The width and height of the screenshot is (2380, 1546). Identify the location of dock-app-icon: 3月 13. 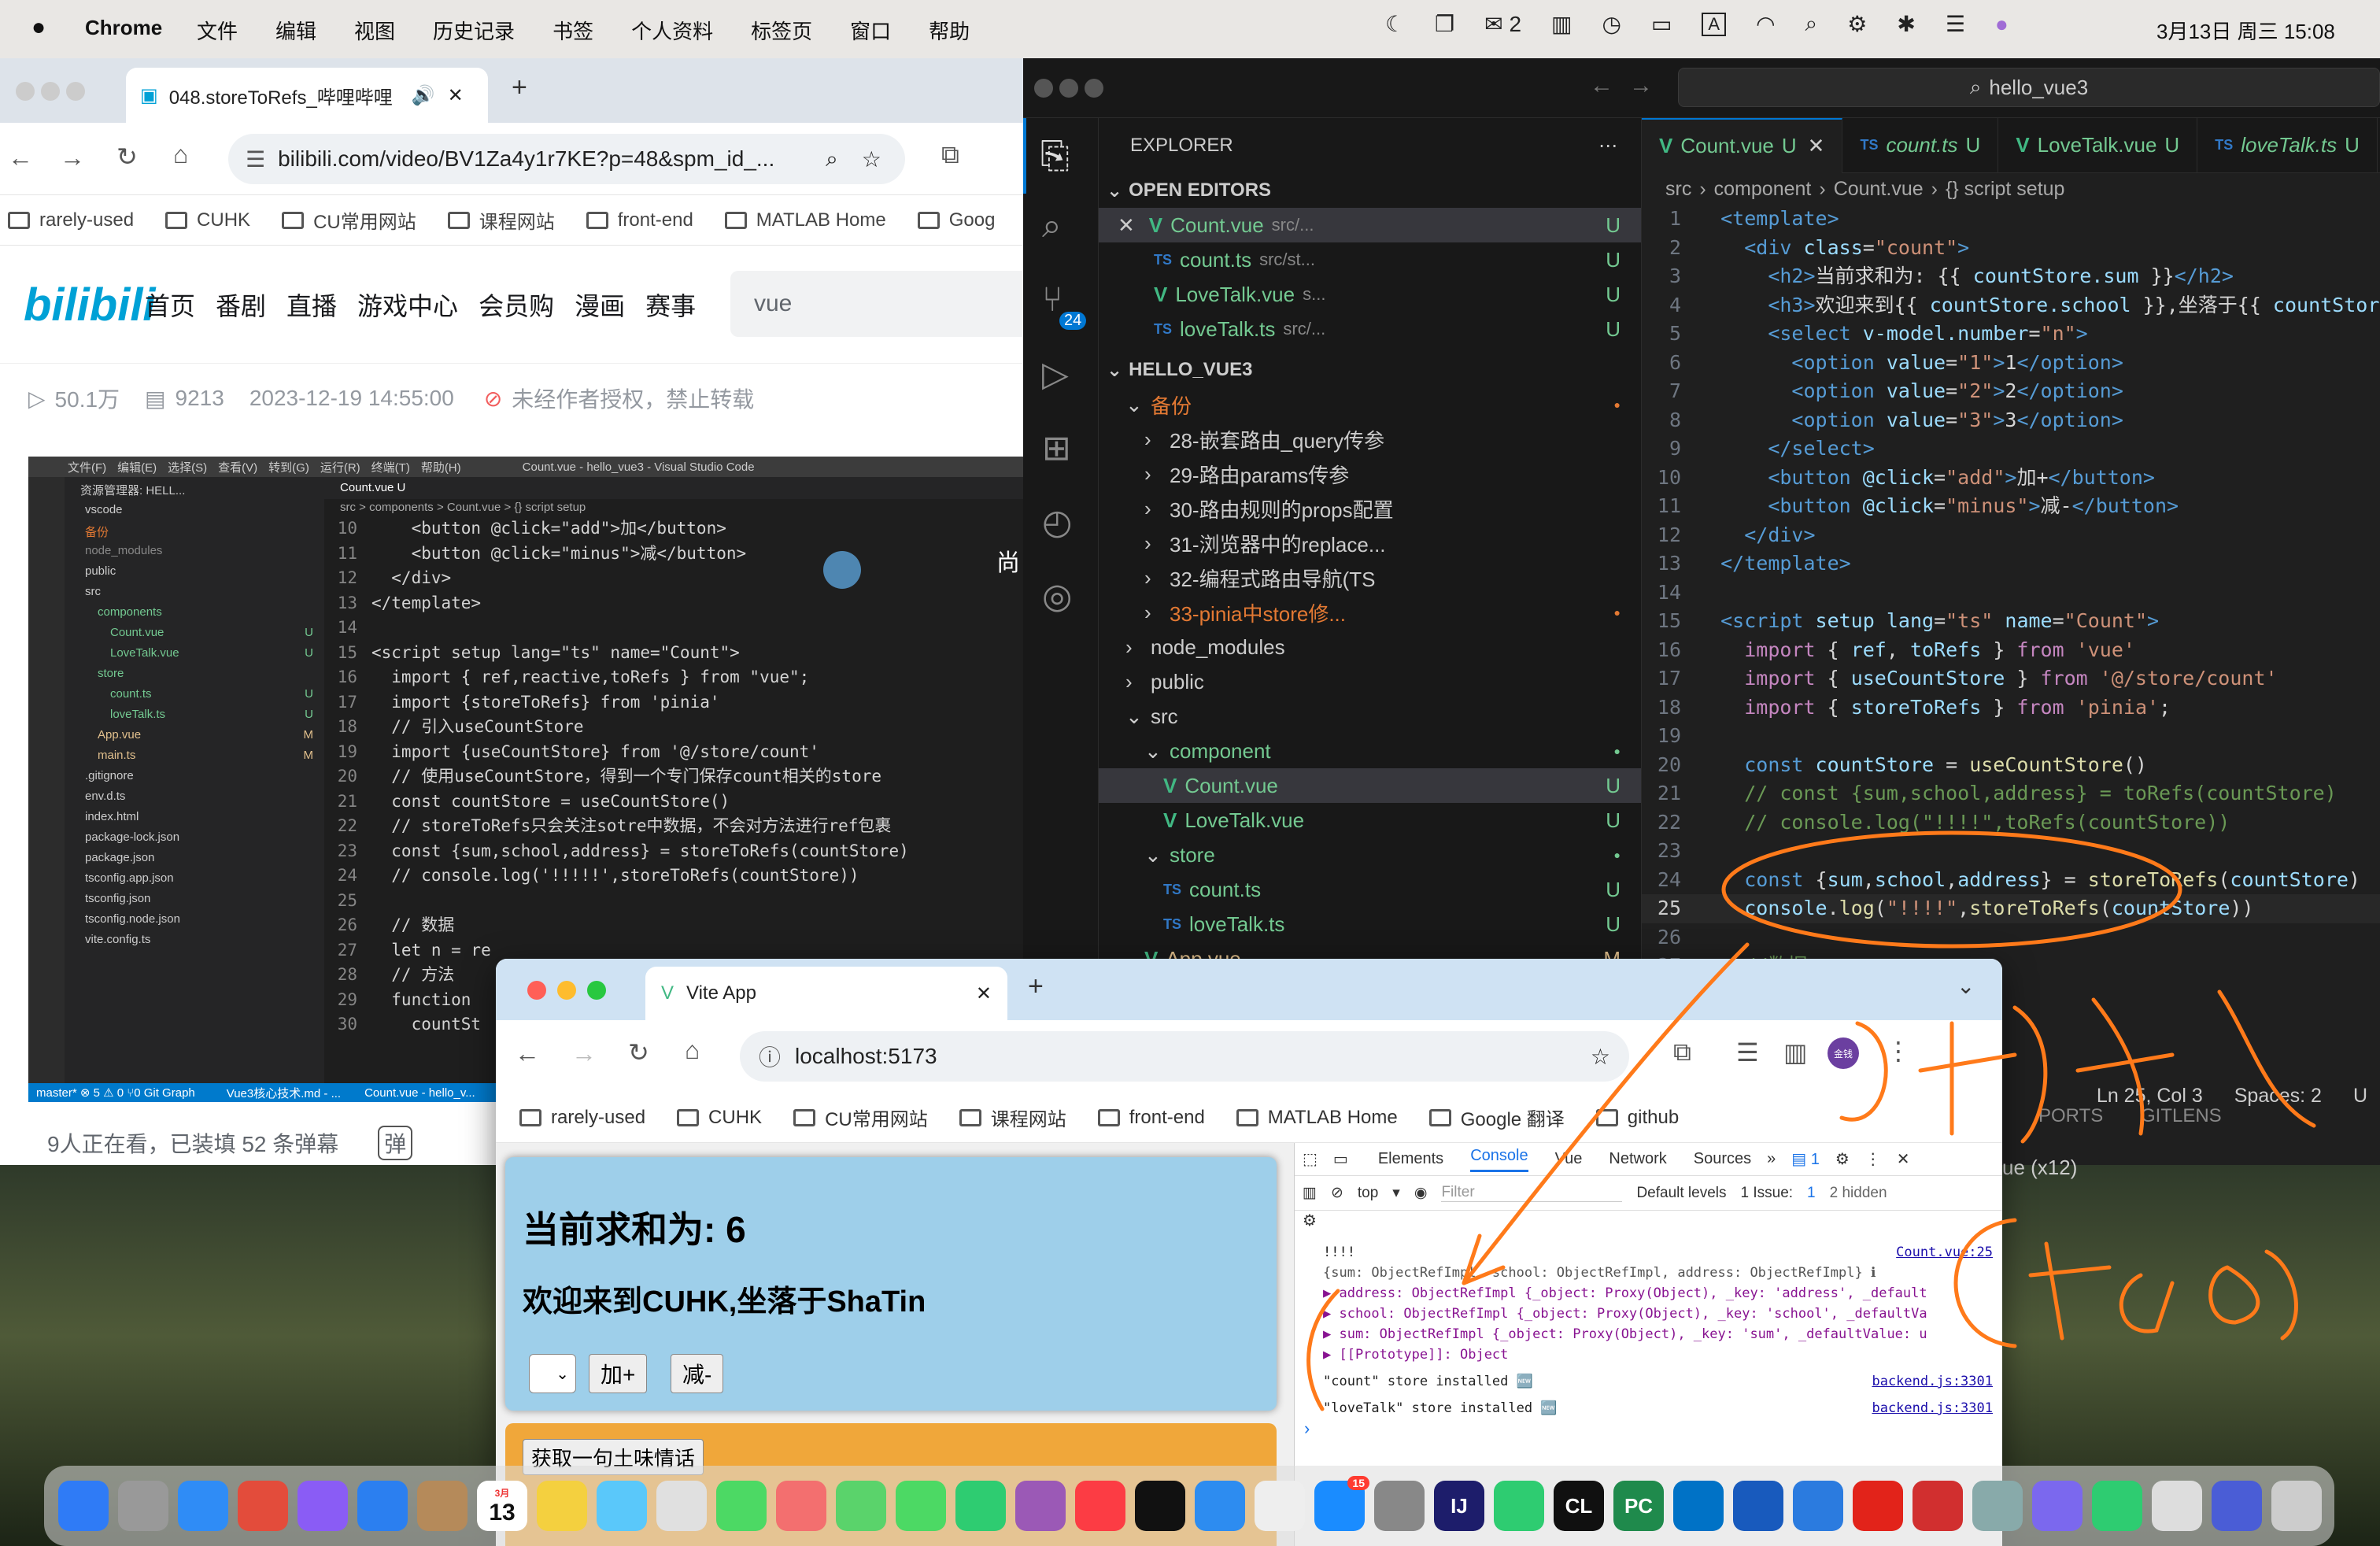
(502, 1506).